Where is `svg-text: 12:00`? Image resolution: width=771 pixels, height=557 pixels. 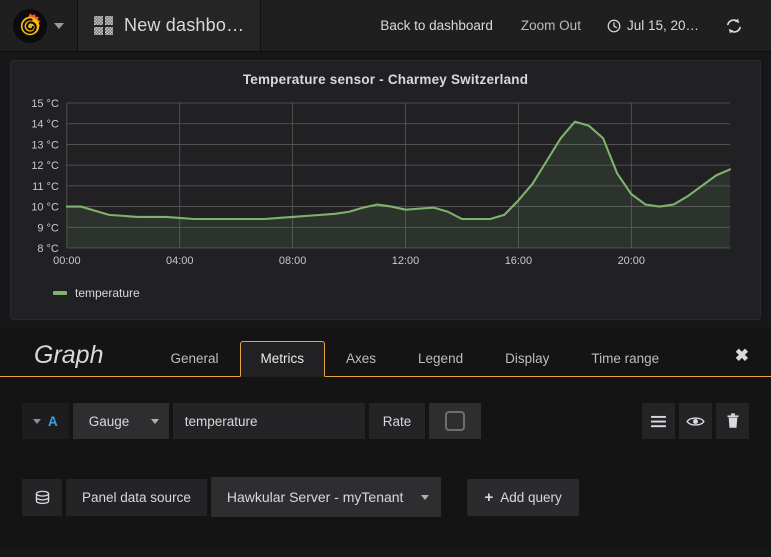
svg-text: 12:00 is located at coordinates (405, 261).